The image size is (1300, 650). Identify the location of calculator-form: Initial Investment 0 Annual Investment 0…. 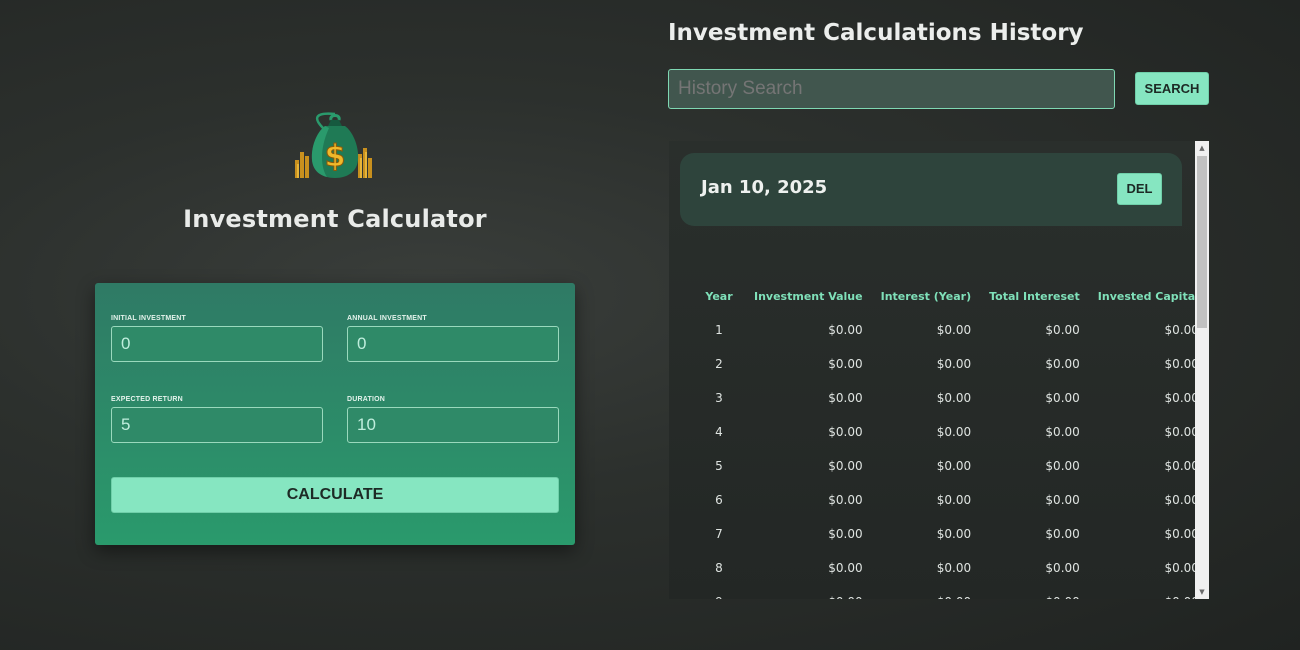
(335, 414).